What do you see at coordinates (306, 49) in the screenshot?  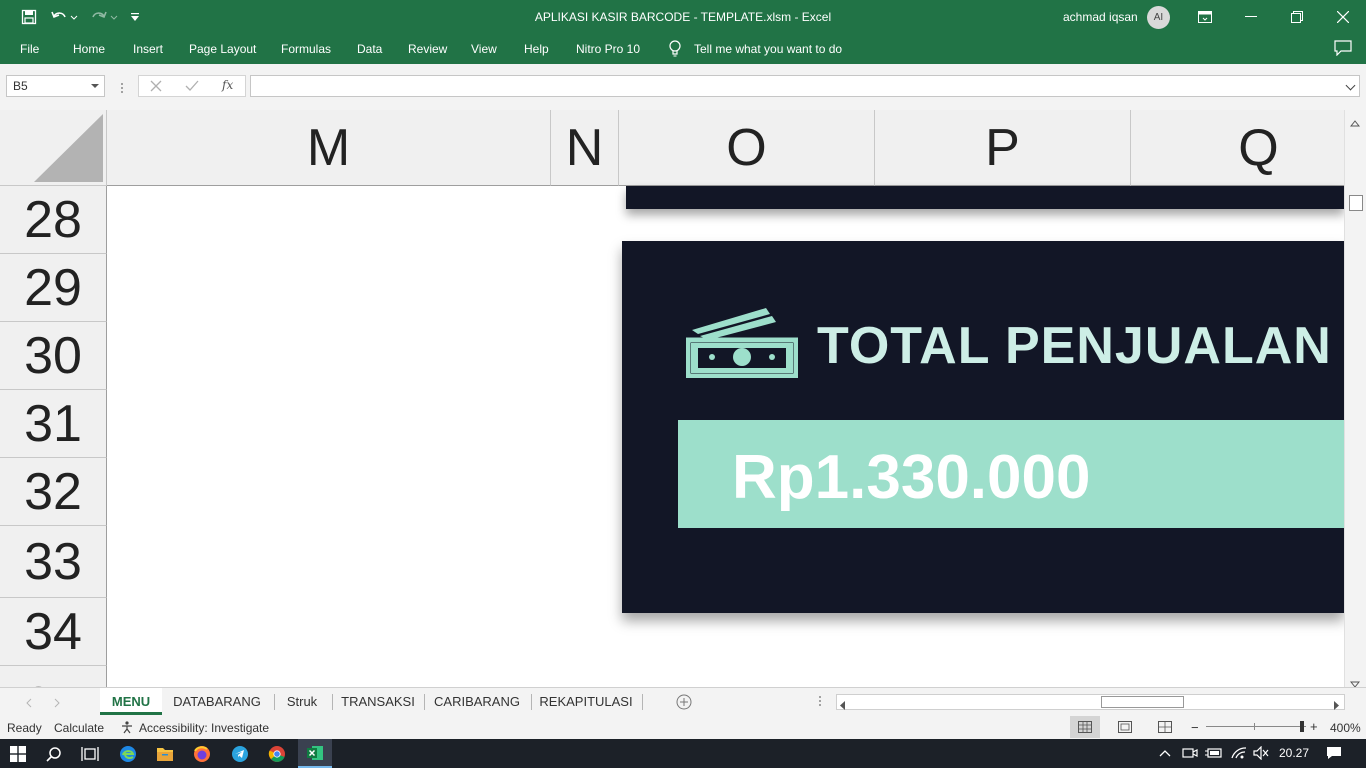 I see `tab-formulas: Formulas` at bounding box center [306, 49].